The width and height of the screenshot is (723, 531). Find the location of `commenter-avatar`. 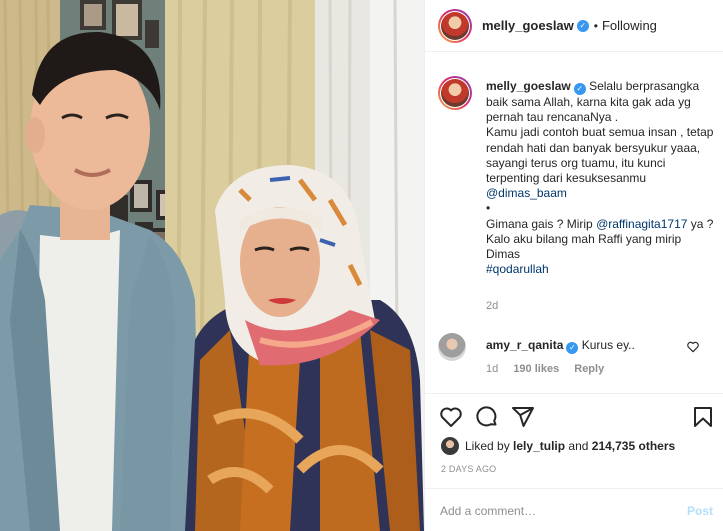

commenter-avatar is located at coordinates (452, 347).